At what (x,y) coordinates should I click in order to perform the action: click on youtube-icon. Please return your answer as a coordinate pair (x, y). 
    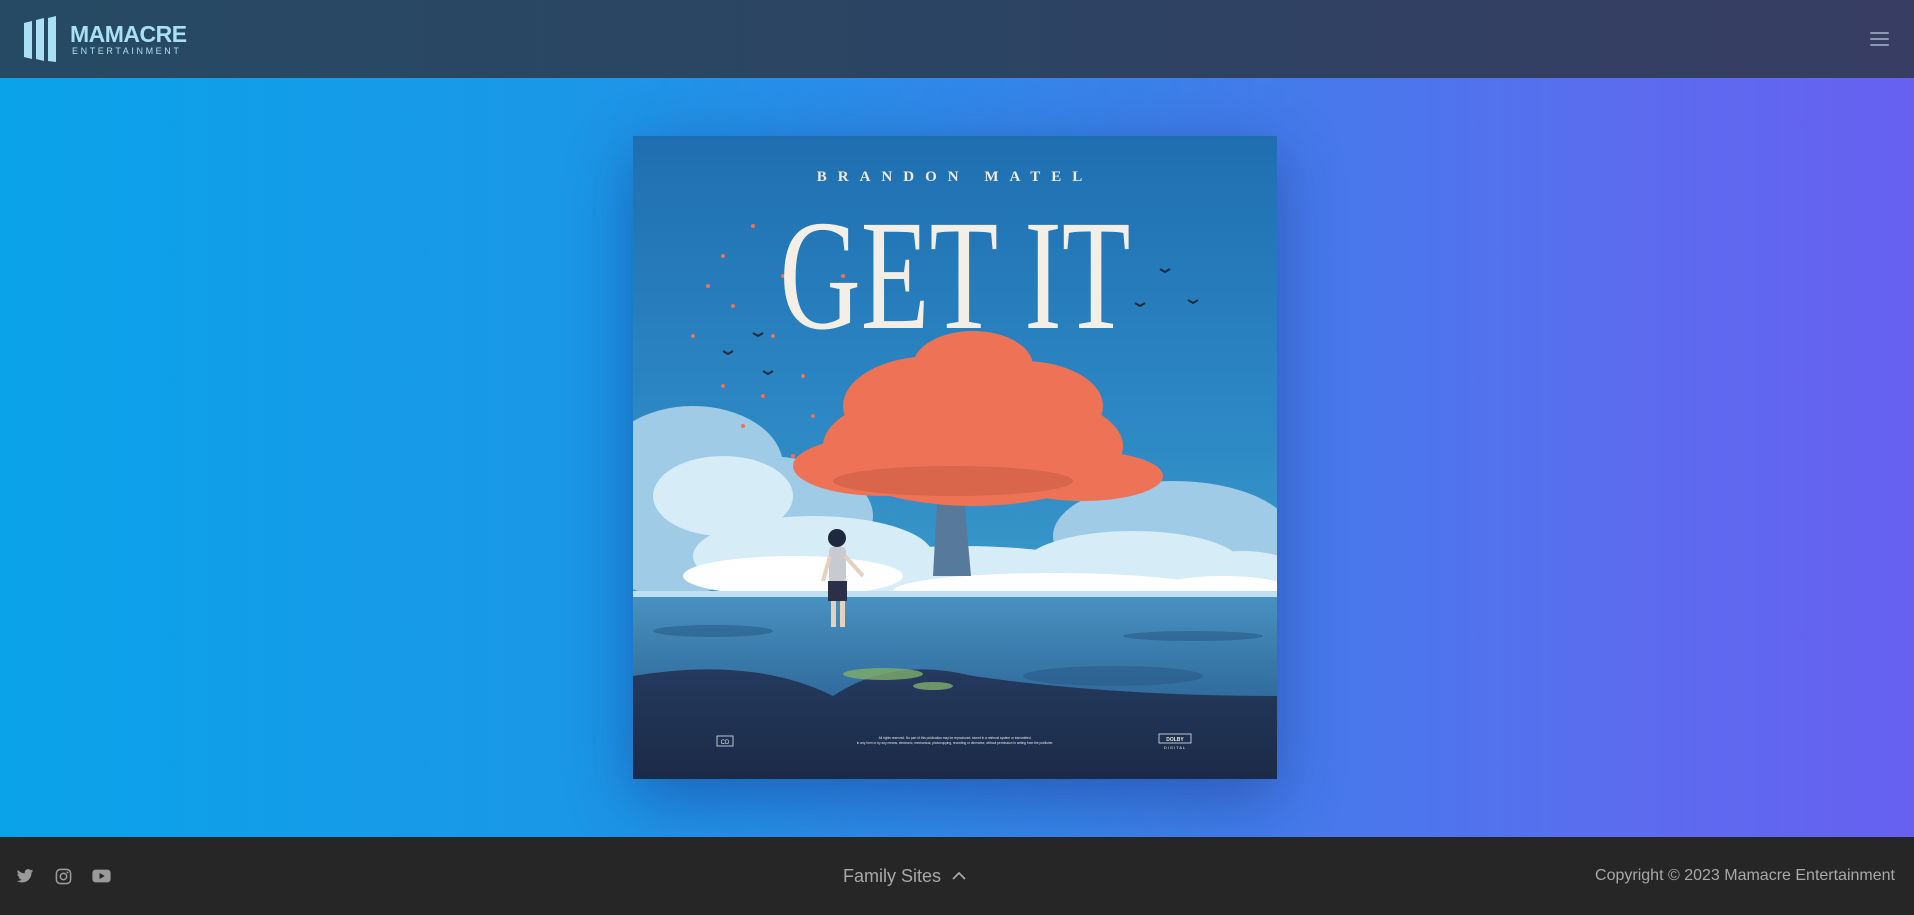
    Looking at the image, I should click on (101, 876).